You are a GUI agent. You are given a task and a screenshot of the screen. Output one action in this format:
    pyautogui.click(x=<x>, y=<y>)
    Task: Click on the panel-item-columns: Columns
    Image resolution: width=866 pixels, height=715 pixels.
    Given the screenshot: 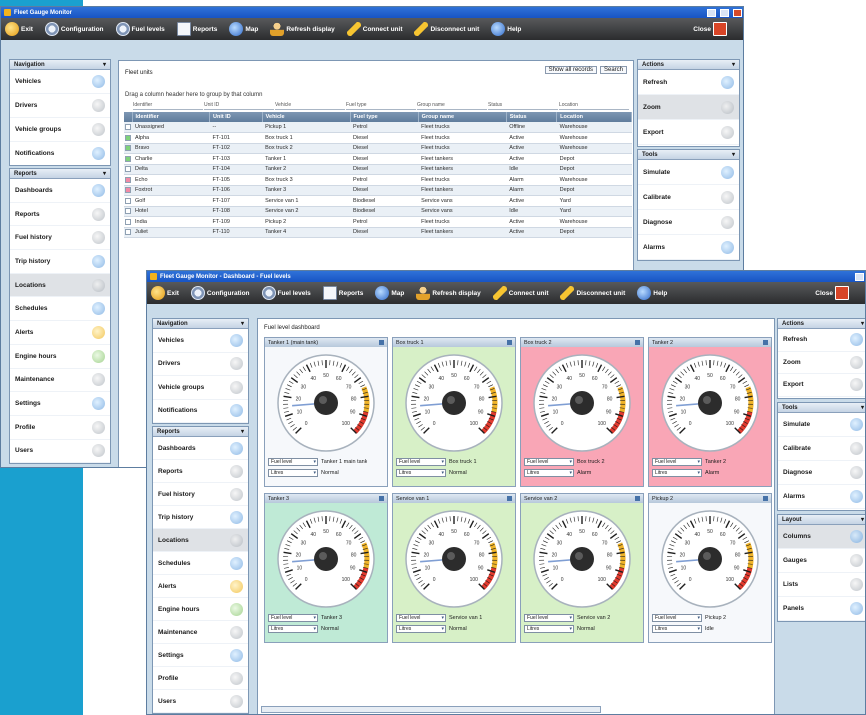 What is the action you would take?
    pyautogui.click(x=821, y=537)
    